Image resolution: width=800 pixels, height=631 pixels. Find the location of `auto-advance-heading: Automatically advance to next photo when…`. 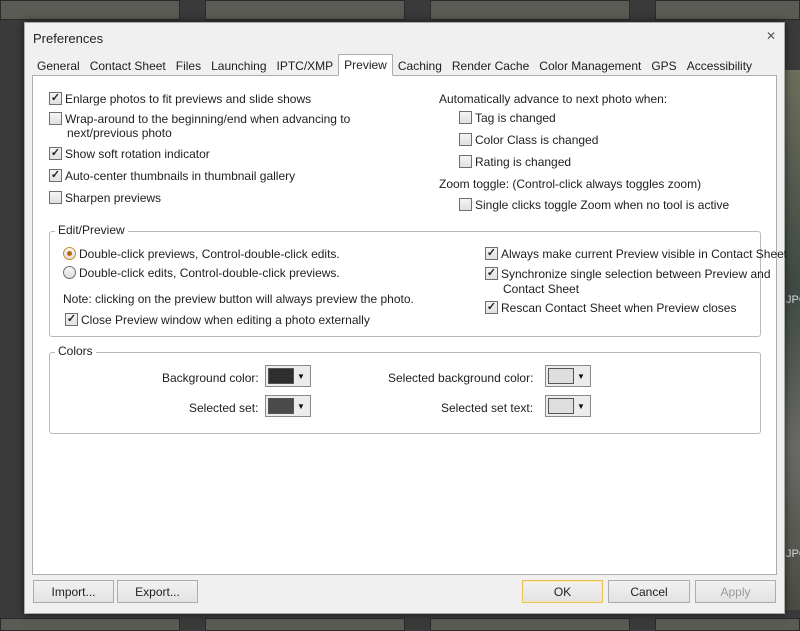

auto-advance-heading: Automatically advance to next photo when… is located at coordinates (553, 99).